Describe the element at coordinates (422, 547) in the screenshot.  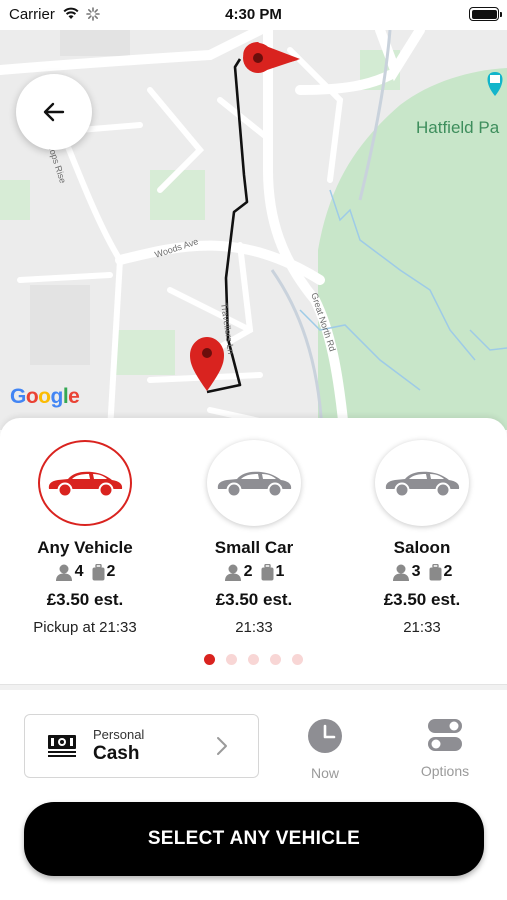
I see `vehicle-name: Saloon` at that location.